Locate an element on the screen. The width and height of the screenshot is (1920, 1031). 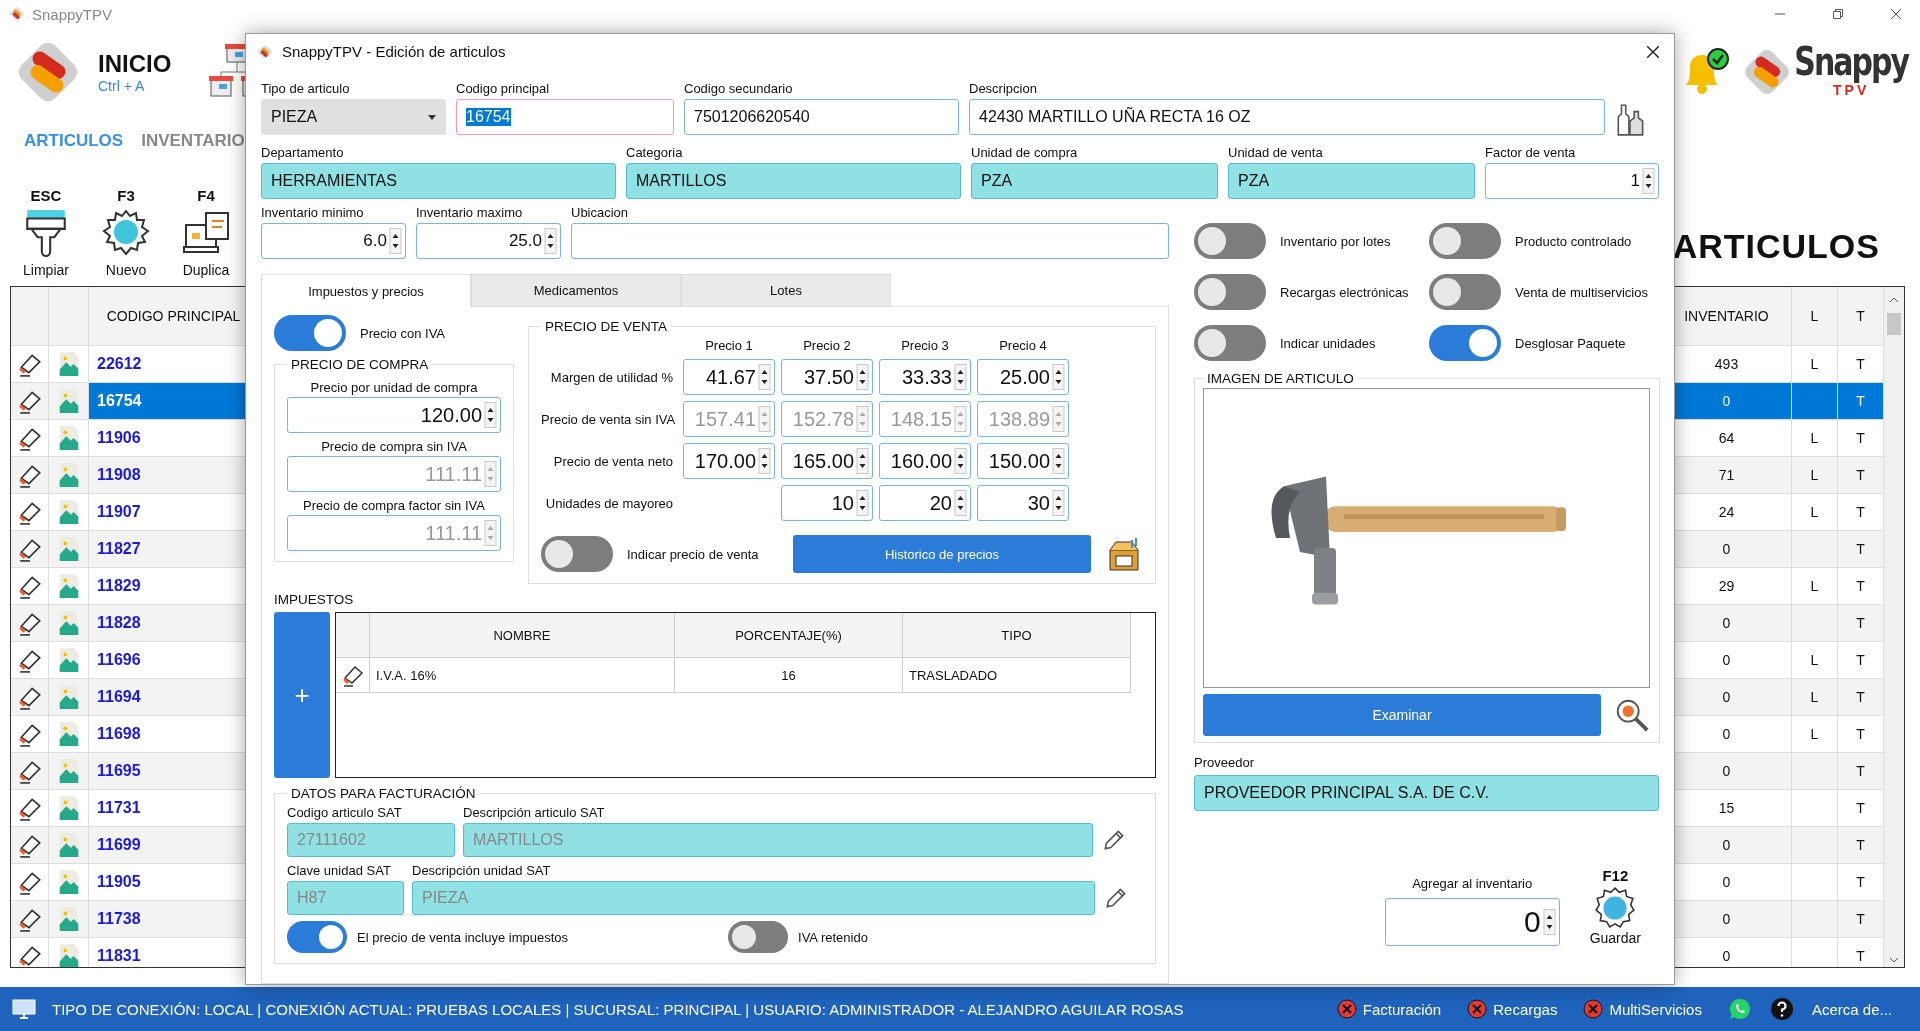
field-label: Clave unidad SAT is located at coordinates (339, 871).